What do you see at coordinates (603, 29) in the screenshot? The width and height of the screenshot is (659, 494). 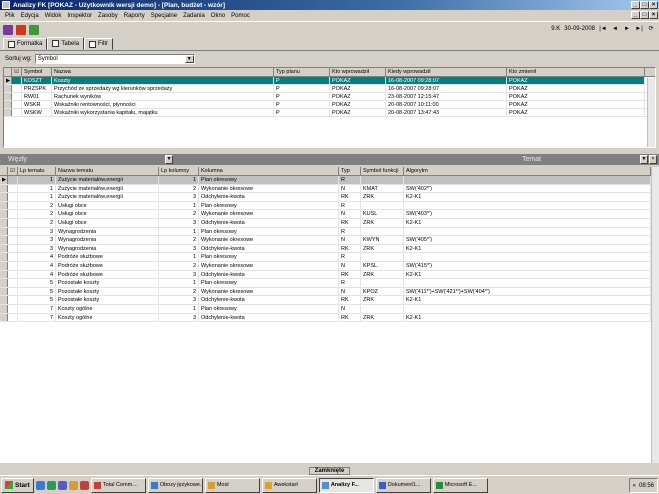 I see `first-record-button: |◄` at bounding box center [603, 29].